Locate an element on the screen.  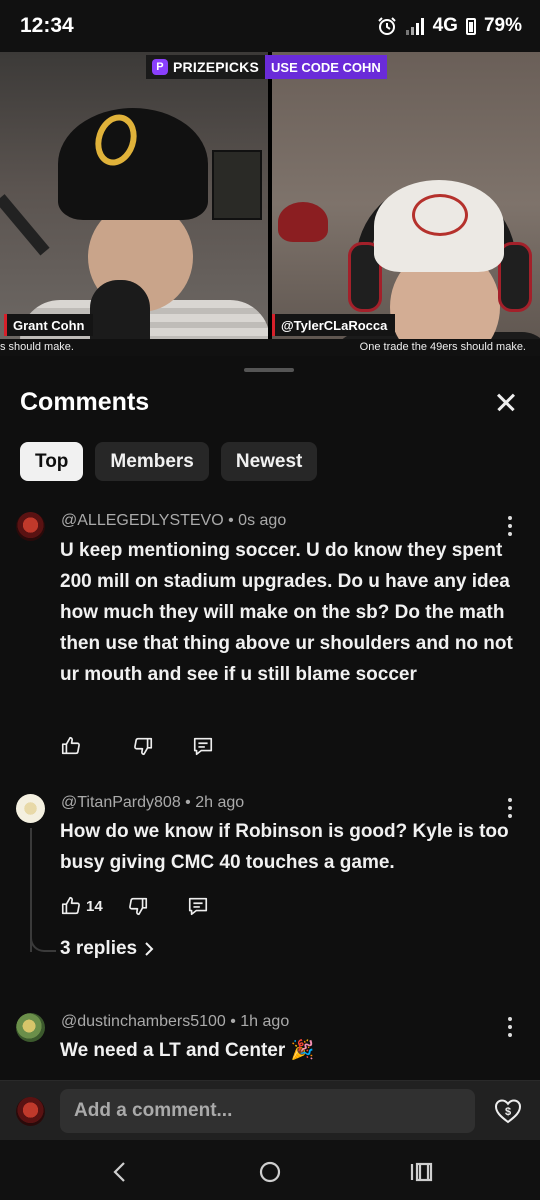
comment-composer: Add a comment... $ is located at coordinates (270, 1110).